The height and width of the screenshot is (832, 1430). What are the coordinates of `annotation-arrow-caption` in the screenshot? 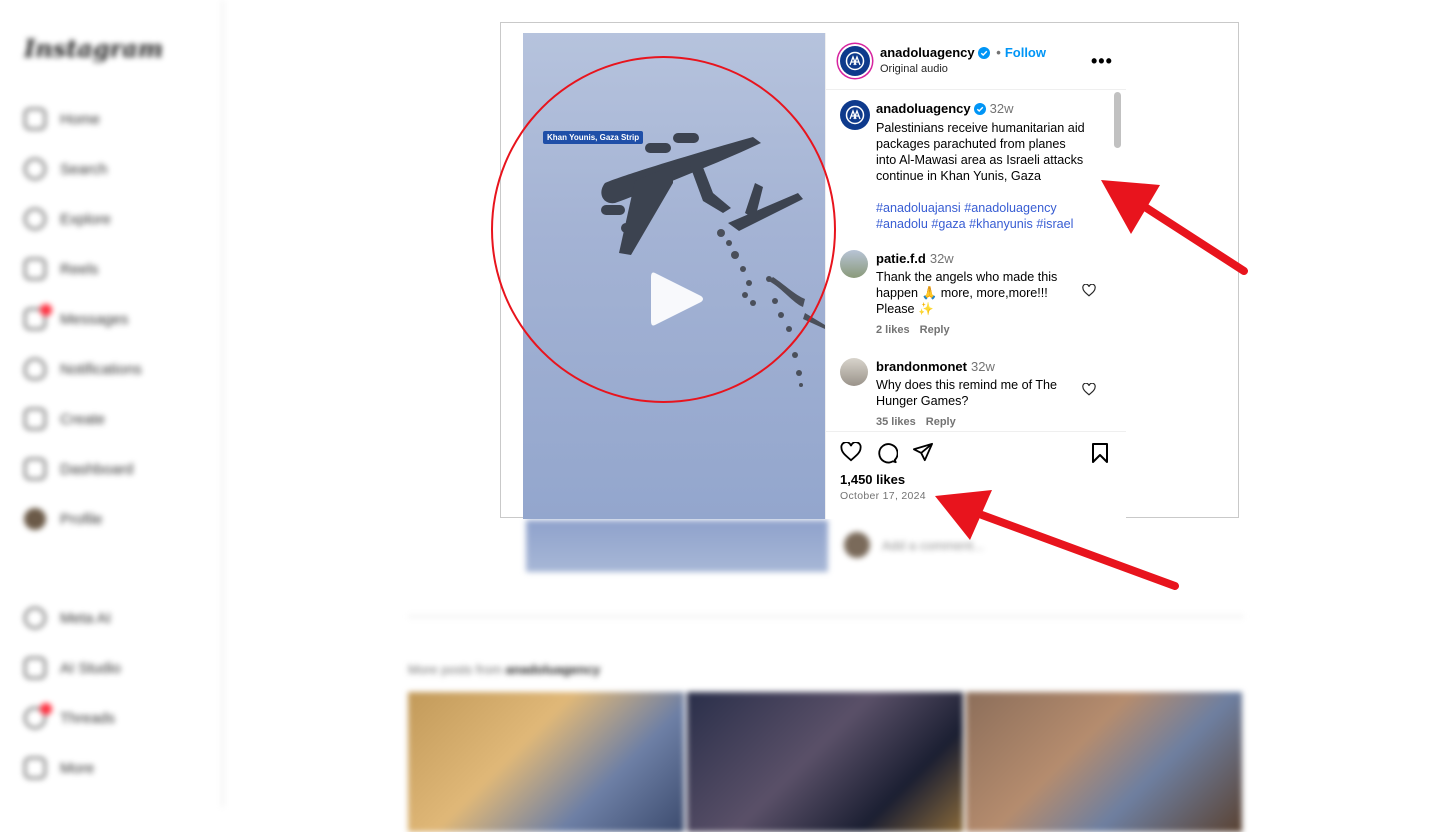 It's located at (1174, 227).